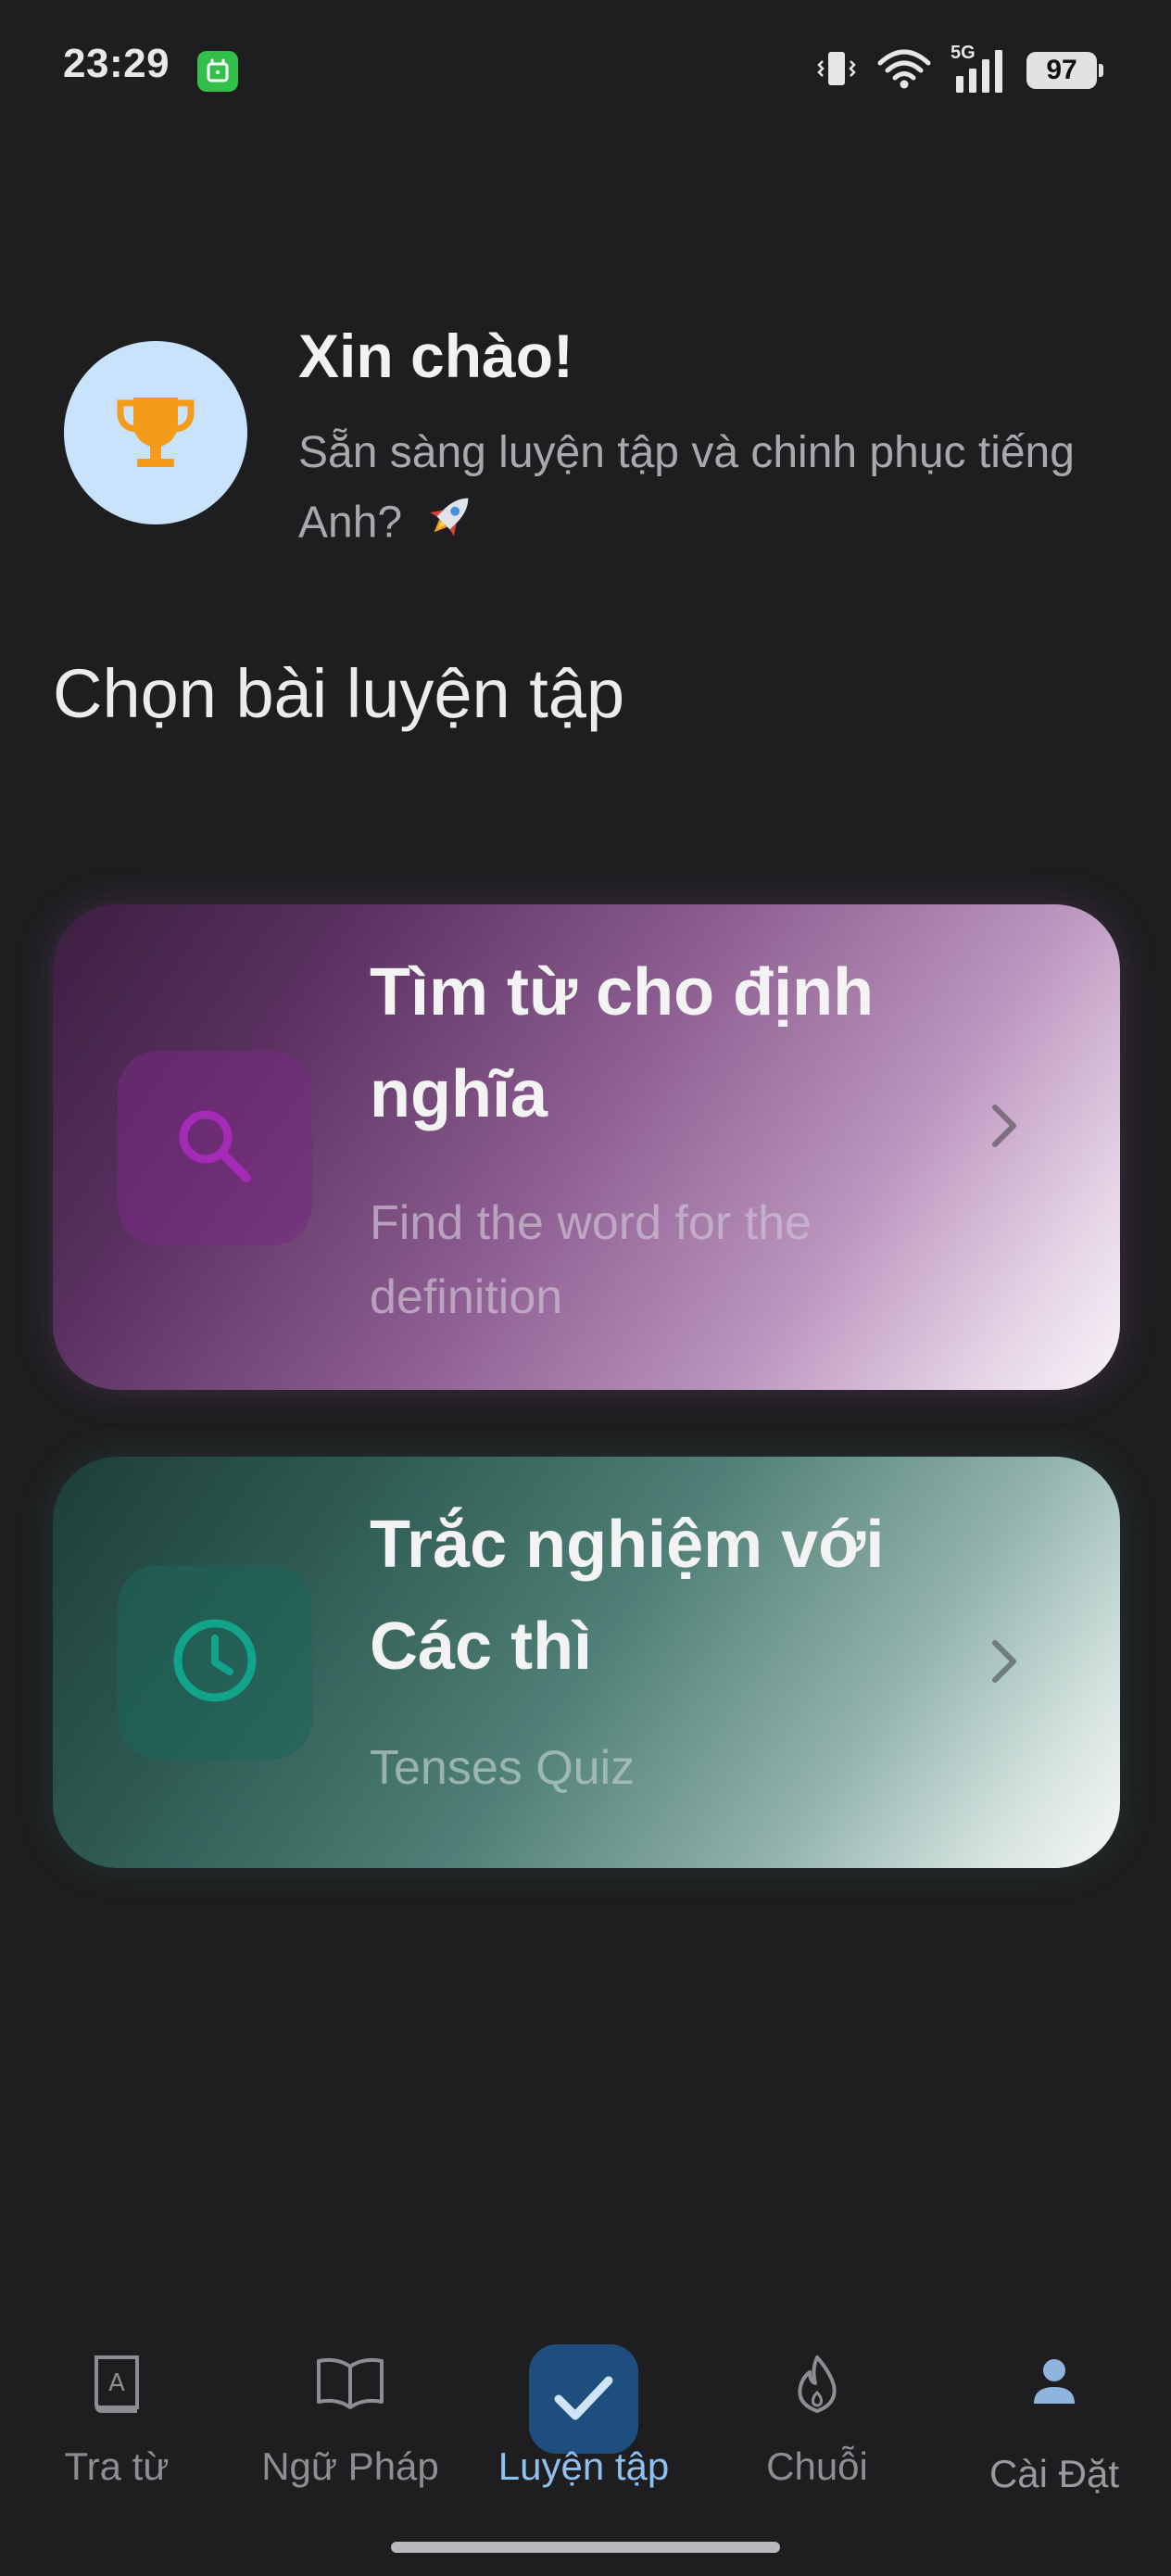  Describe the element at coordinates (350, 2382) in the screenshot. I see `book-icon` at that location.